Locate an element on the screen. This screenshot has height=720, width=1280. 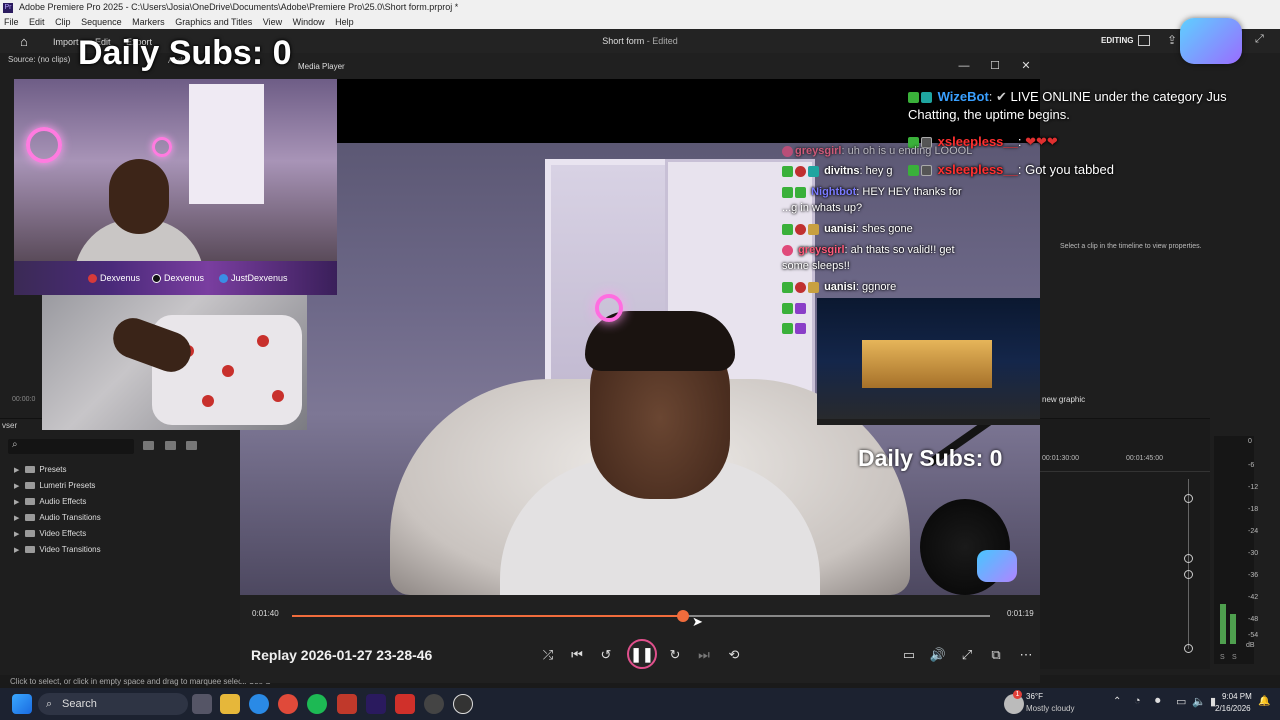
meter-level-left is located at coordinates (1223, 624).